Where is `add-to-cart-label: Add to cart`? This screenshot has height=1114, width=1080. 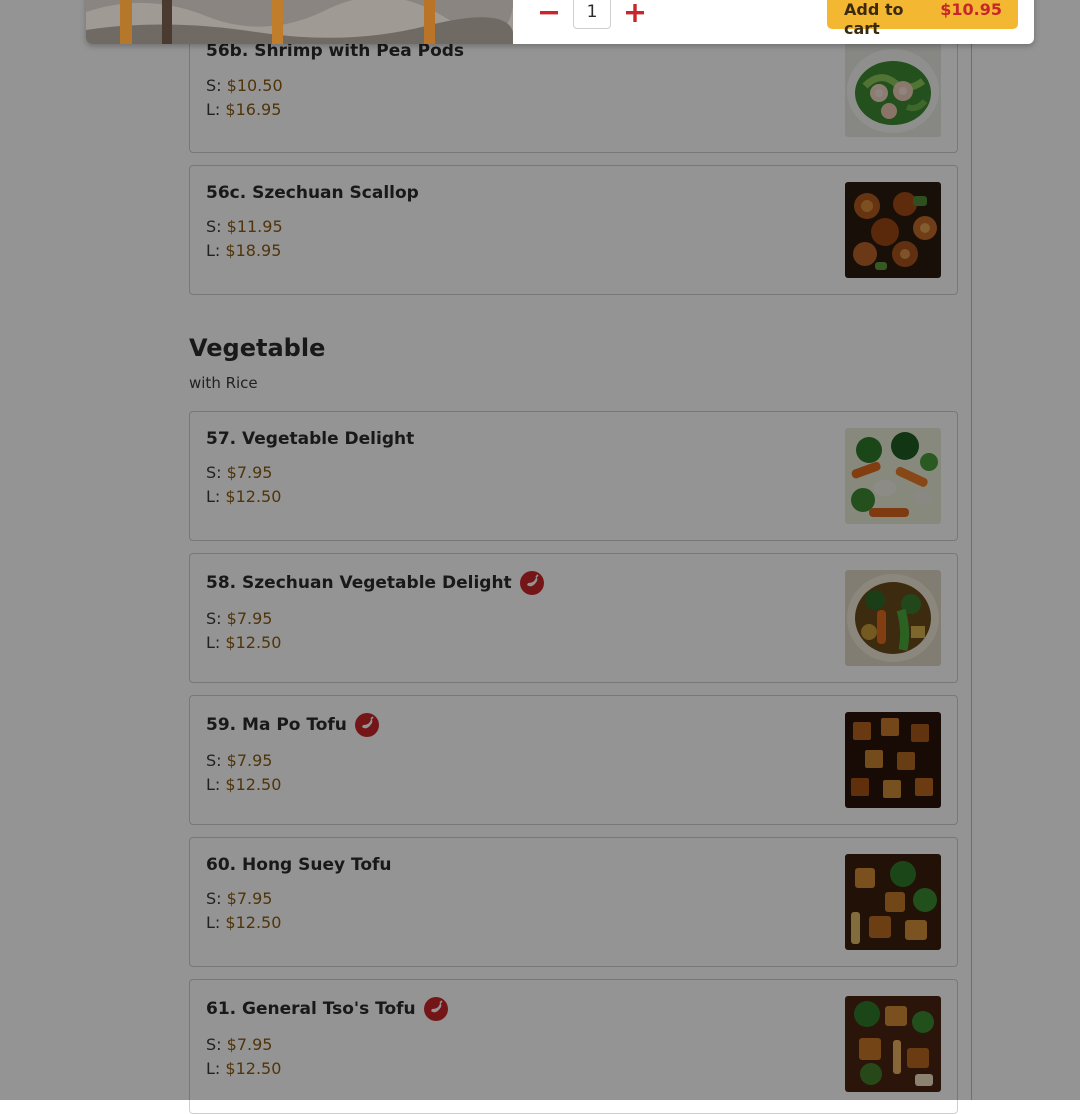 add-to-cart-label: Add to cart is located at coordinates (874, 19).